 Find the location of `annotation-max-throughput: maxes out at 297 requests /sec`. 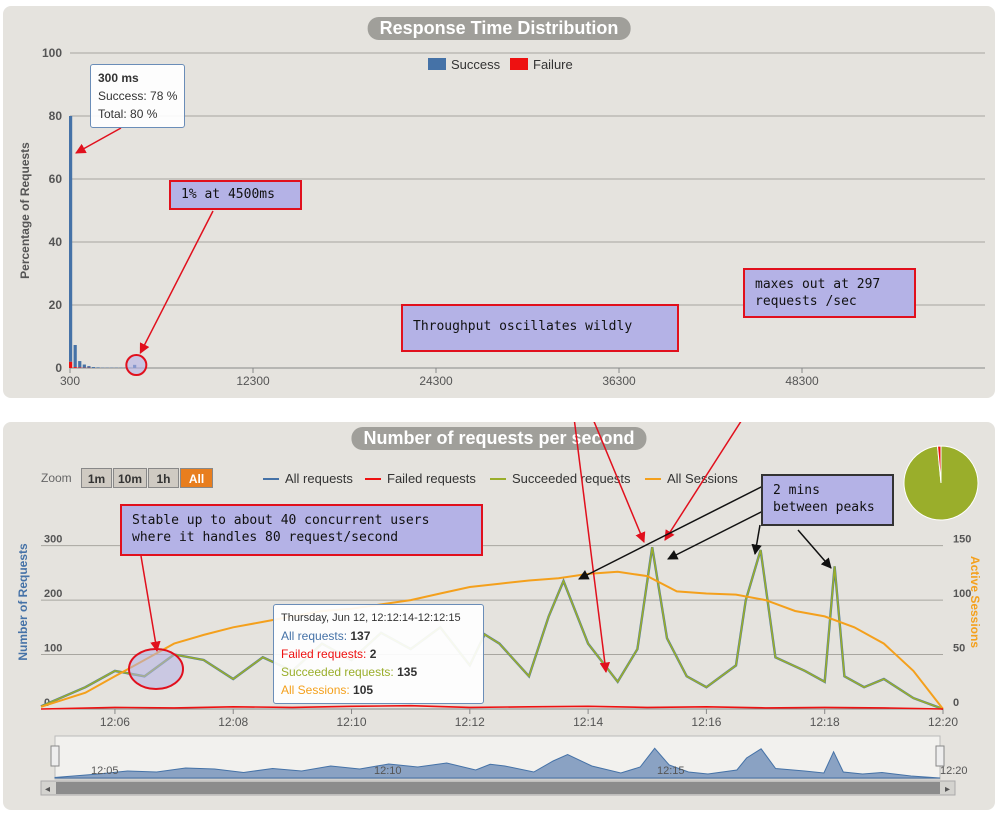

annotation-max-throughput: maxes out at 297 requests /sec is located at coordinates (829, 293).